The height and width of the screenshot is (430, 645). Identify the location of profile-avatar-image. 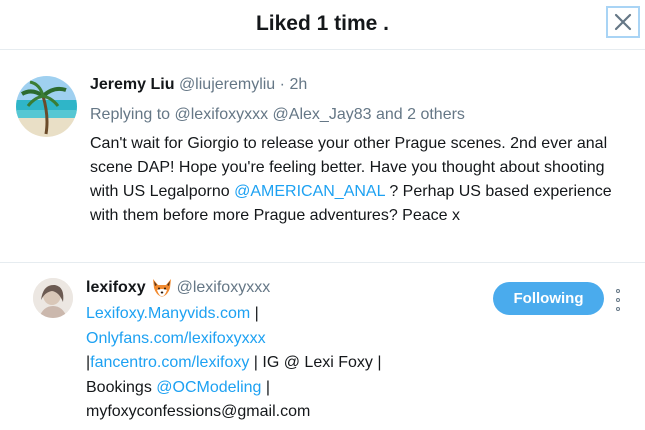
(53, 298).